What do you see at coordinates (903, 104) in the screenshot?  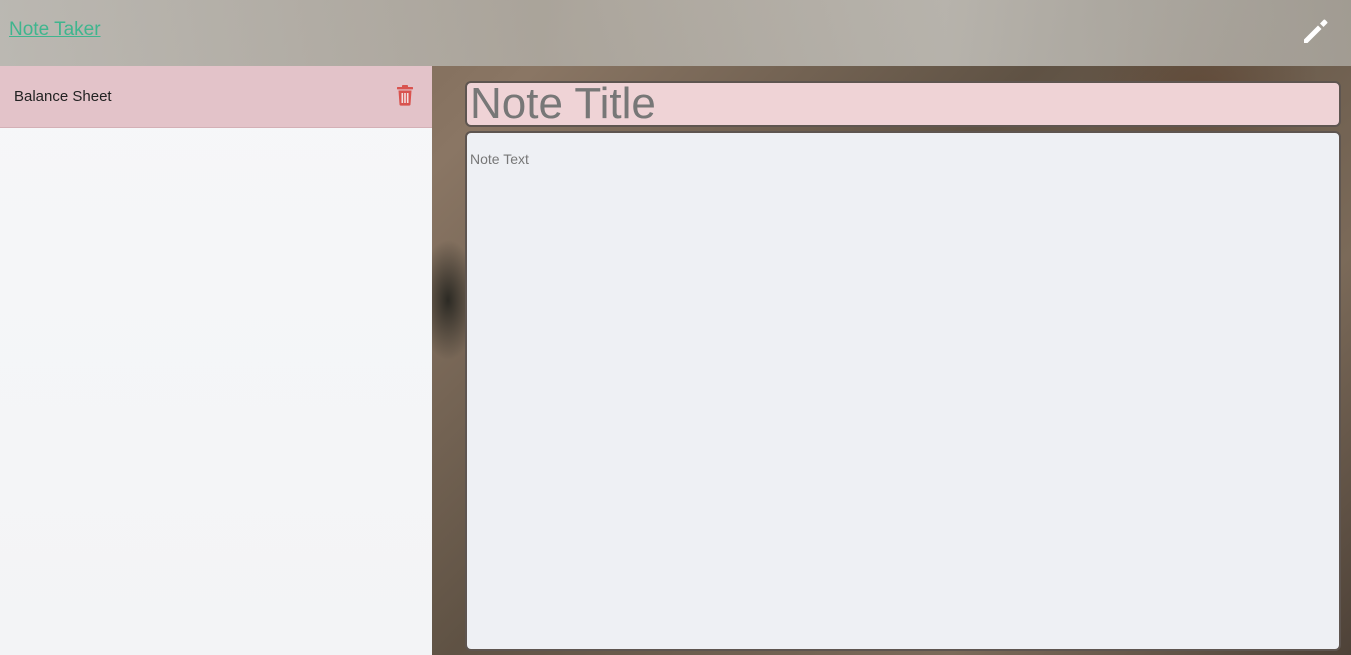 I see `note-title-input` at bounding box center [903, 104].